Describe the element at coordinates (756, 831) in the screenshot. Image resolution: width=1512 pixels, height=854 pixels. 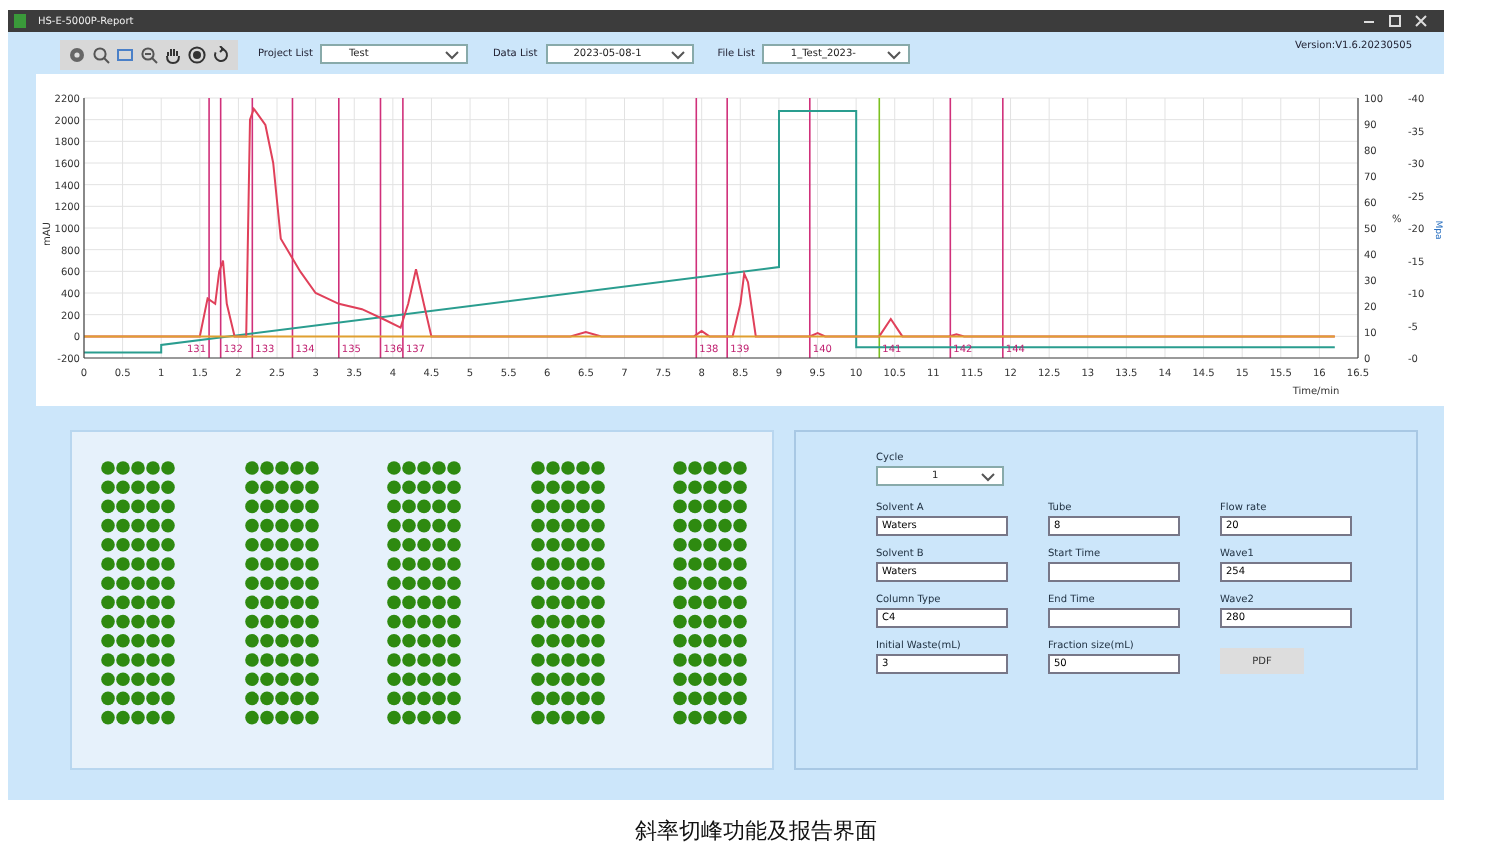
I see `figure-caption: 斜率切峰功能及报告界面` at that location.